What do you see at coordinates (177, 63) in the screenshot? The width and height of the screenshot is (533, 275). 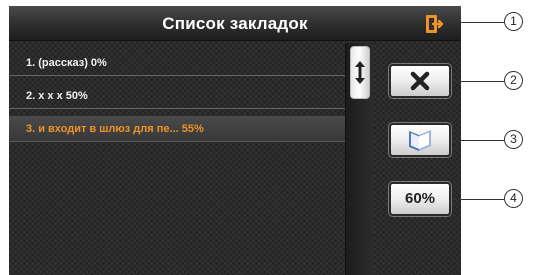 I see `bookmark-item-1: 1. (рассказ) 0%` at bounding box center [177, 63].